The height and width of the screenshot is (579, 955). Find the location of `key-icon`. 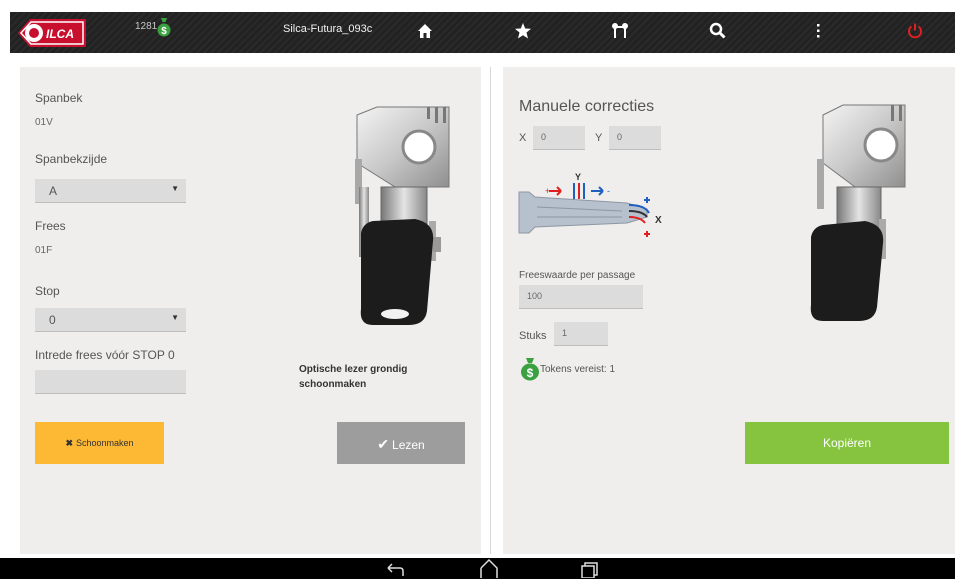

key-icon is located at coordinates (620, 31).